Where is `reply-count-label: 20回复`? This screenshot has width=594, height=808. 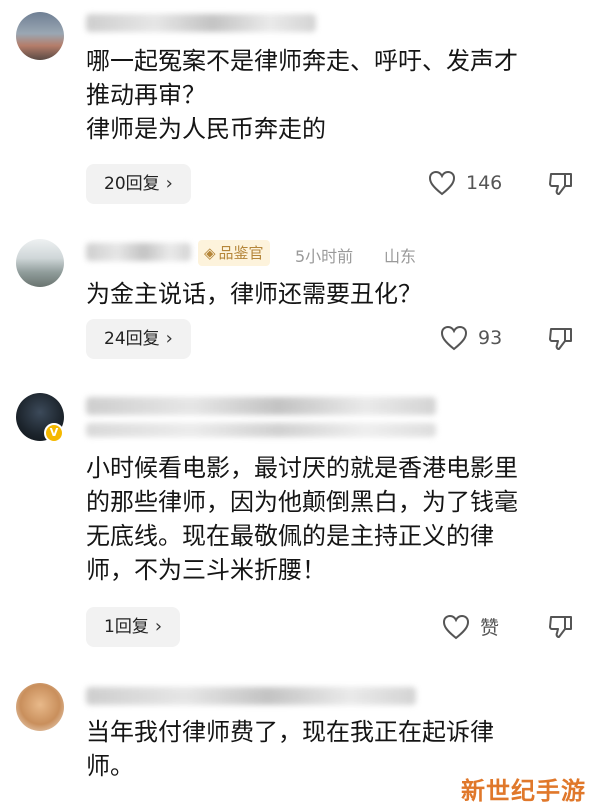
reply-count-label: 20回复 is located at coordinates (132, 184).